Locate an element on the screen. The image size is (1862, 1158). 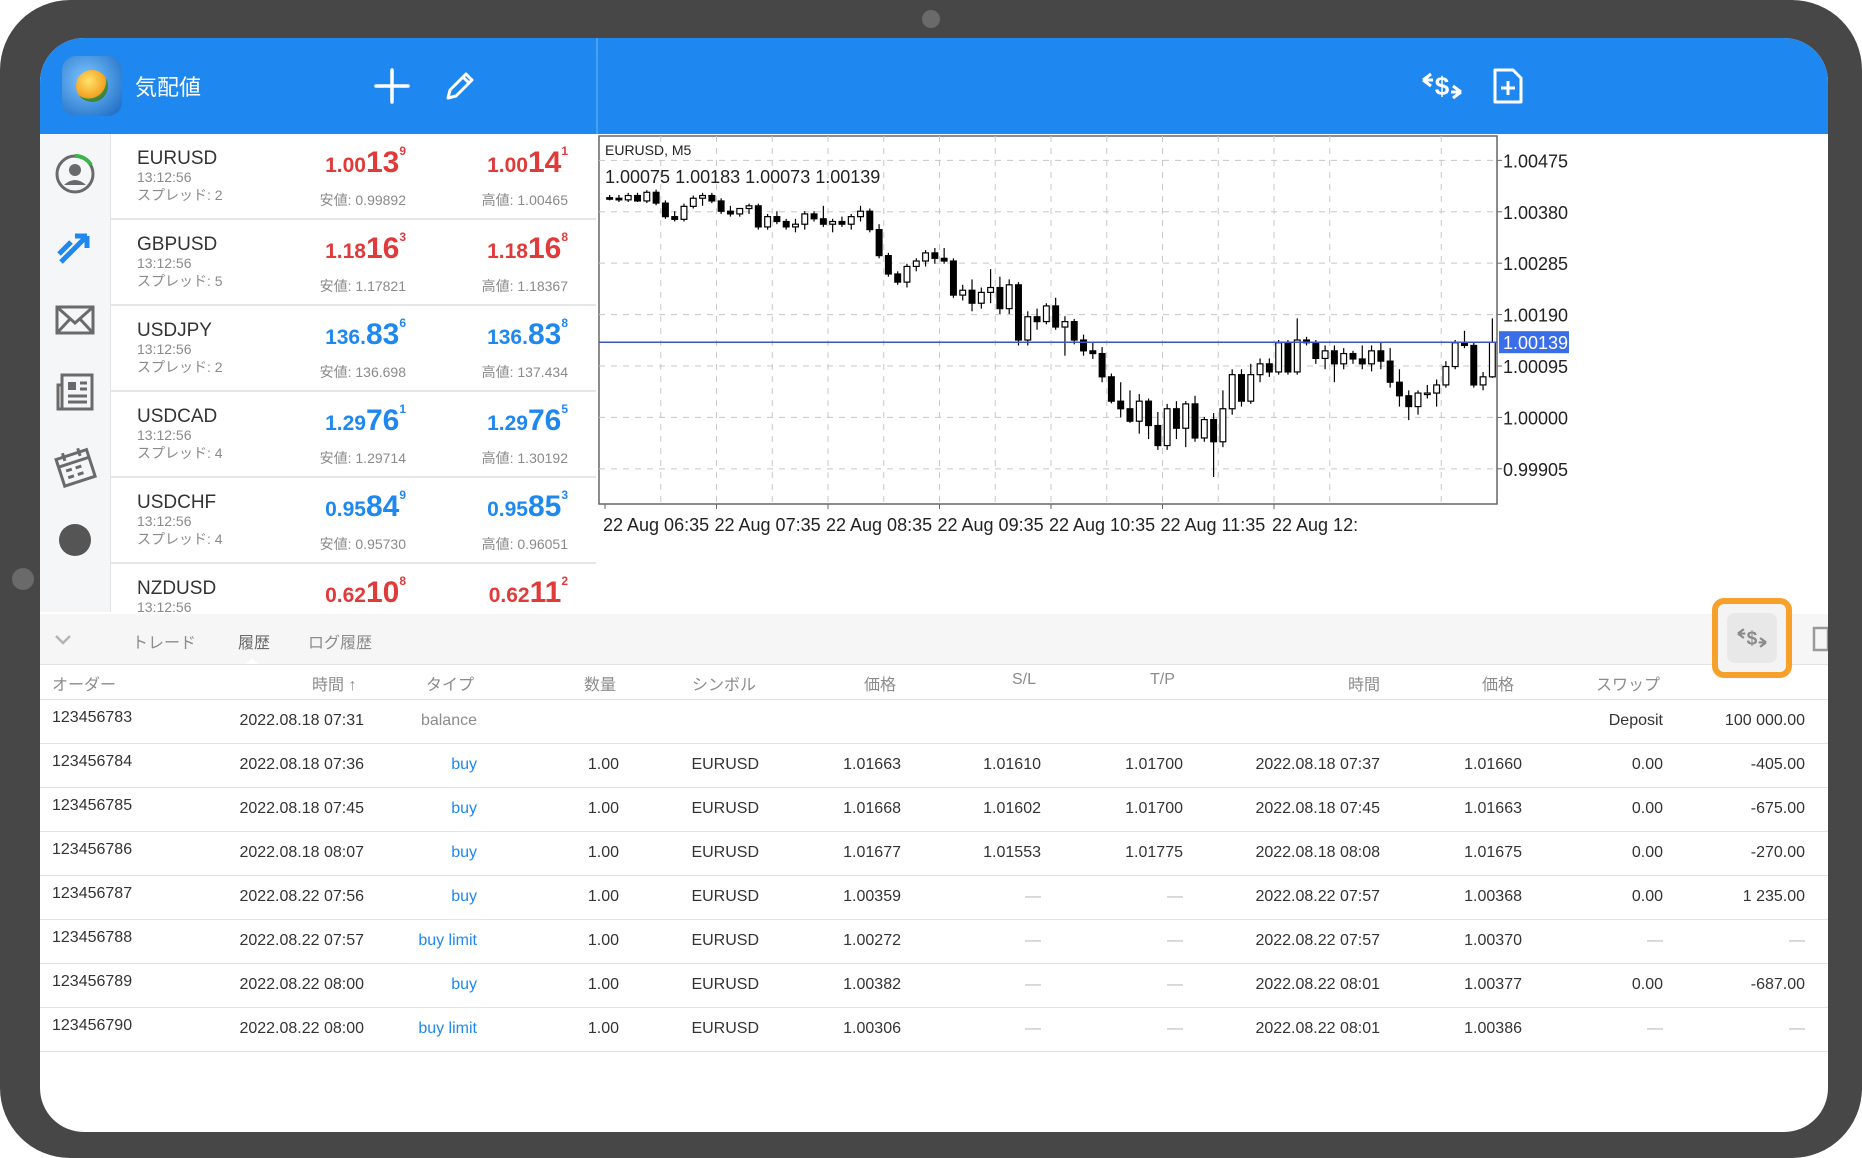
ask-price: 0.95853 is located at coordinates (527, 506).